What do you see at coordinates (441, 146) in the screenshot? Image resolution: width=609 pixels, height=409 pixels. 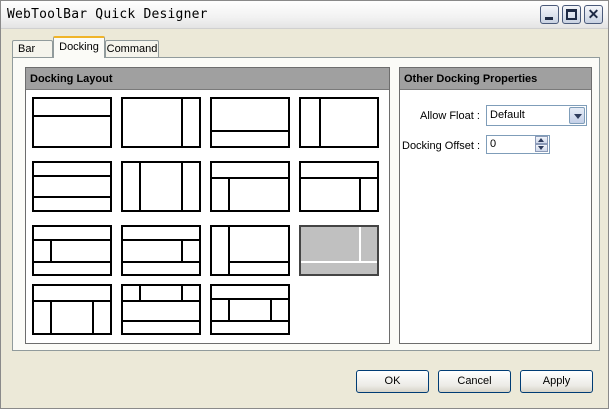 I see `docking-offset-label: Docking Offset :` at bounding box center [441, 146].